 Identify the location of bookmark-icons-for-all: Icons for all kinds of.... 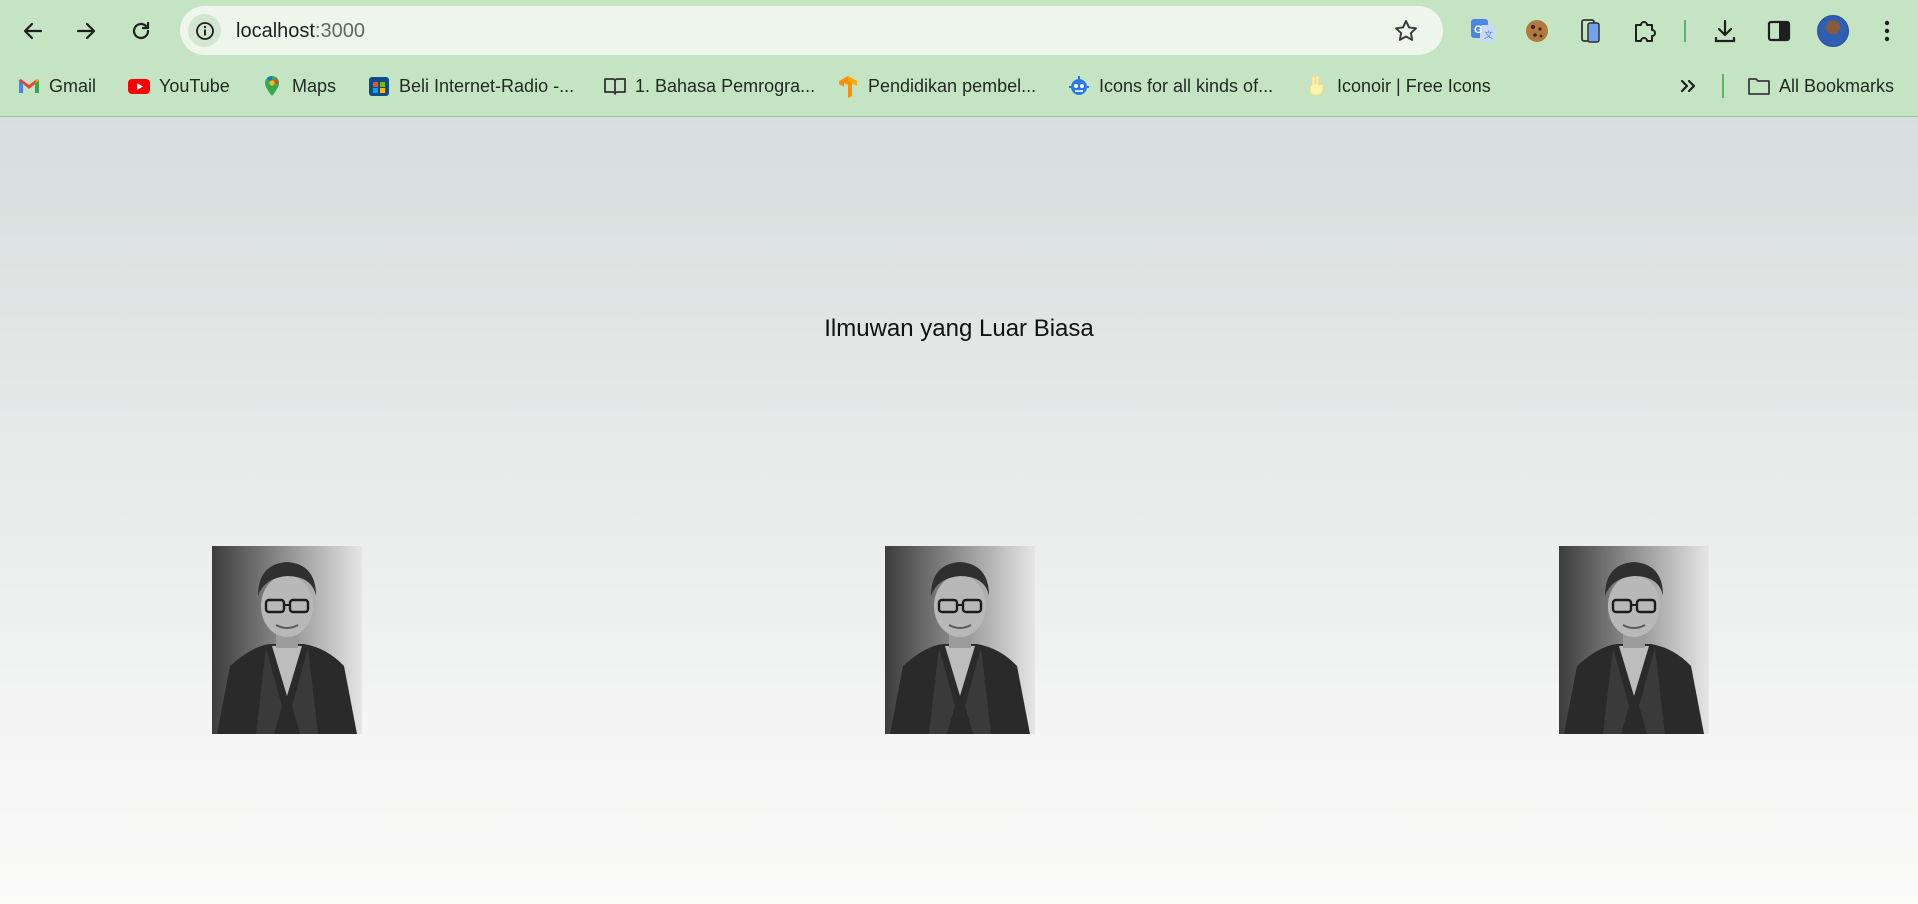
(1170, 86).